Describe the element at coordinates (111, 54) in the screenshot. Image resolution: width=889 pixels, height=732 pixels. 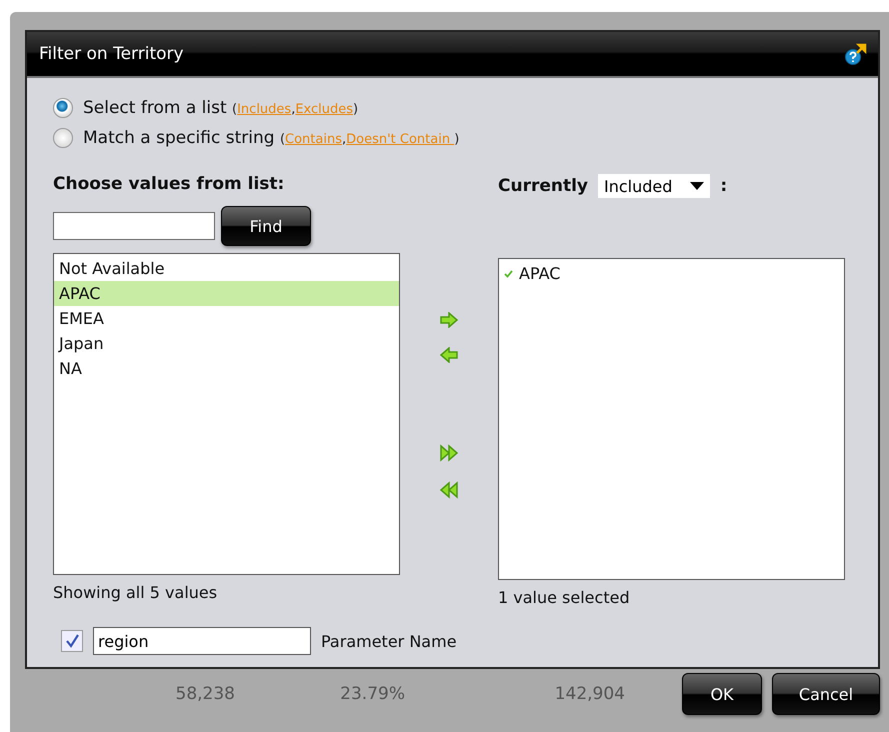
I see `dialog-title: Filter on Territory` at that location.